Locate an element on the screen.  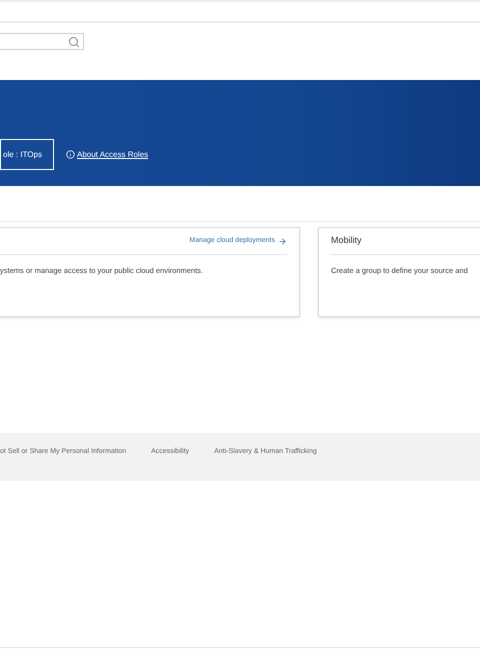
about-access-roles-link: About Access Roles is located at coordinates (107, 154).